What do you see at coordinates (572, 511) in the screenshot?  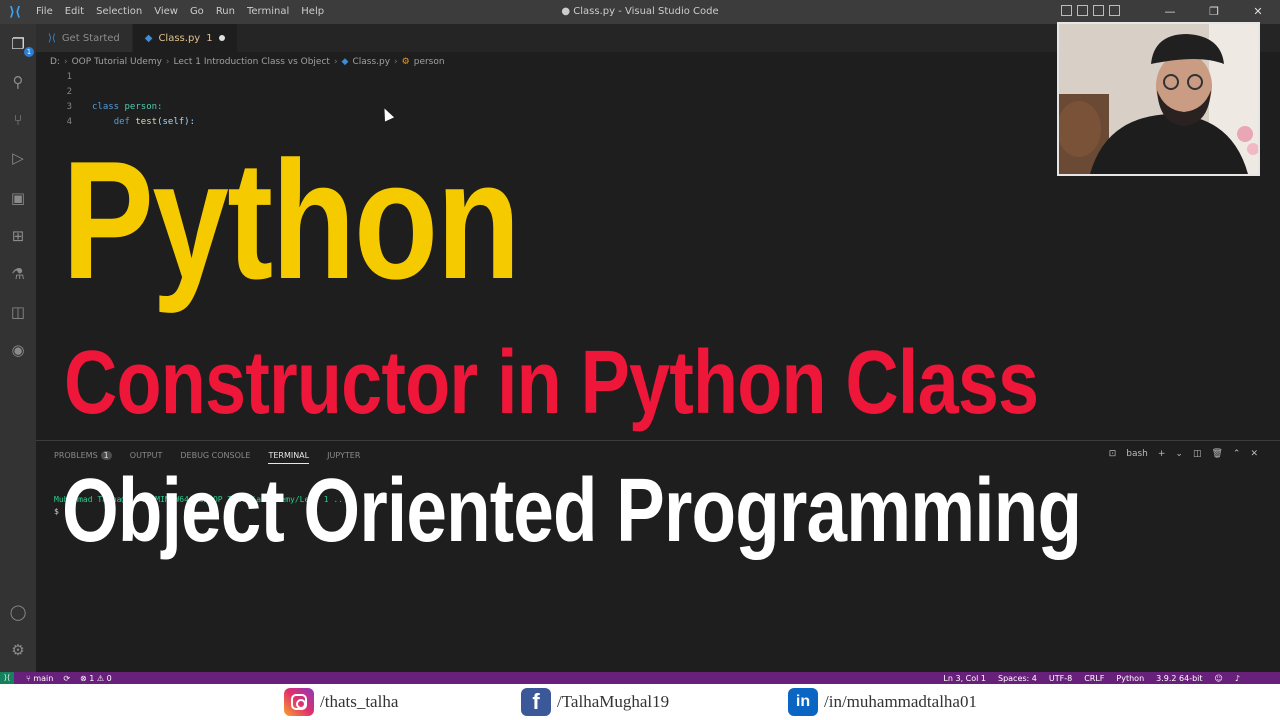 I see `overlay-title-oop: Object Oriented Programming` at bounding box center [572, 511].